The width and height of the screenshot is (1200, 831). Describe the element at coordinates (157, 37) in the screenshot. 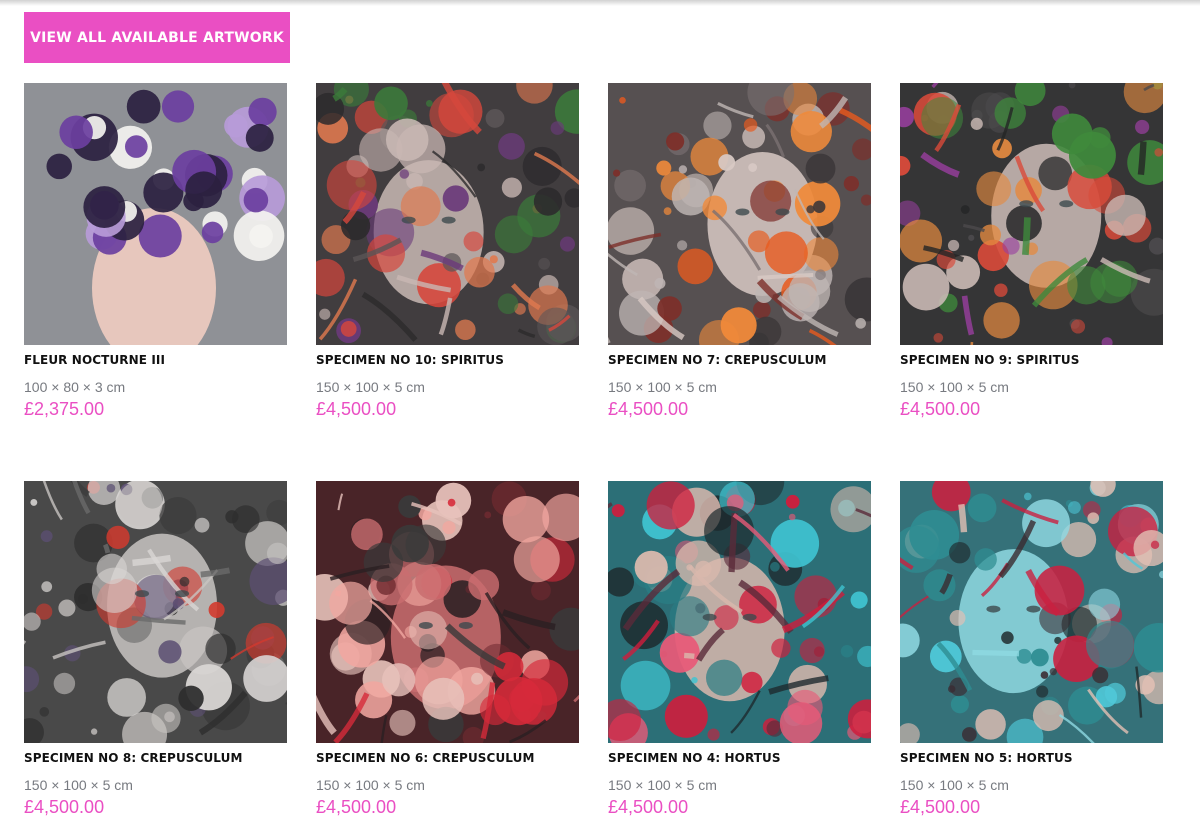

I see `view-all-artwork-button: VIEW ALL AVAILABLE ARTWORK` at that location.